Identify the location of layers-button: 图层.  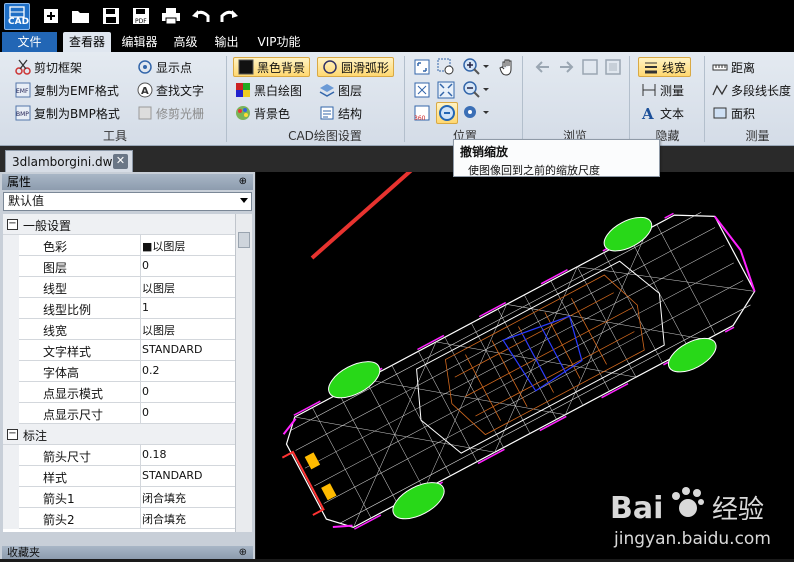
(340, 90).